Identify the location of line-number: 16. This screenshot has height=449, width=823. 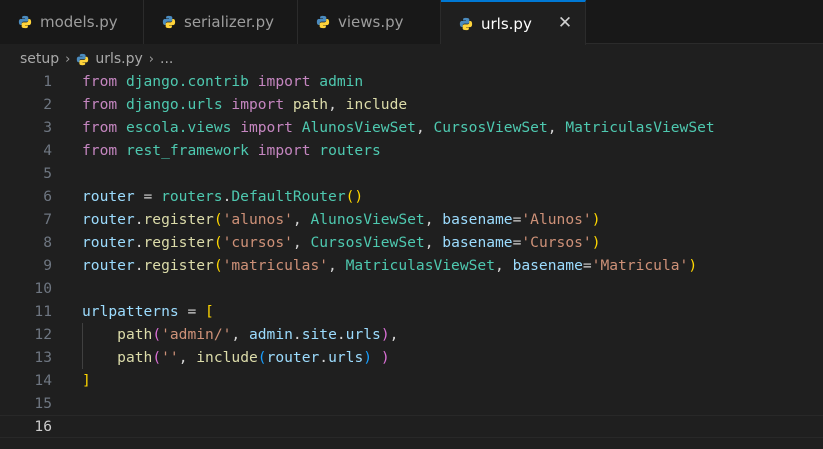
(43, 426).